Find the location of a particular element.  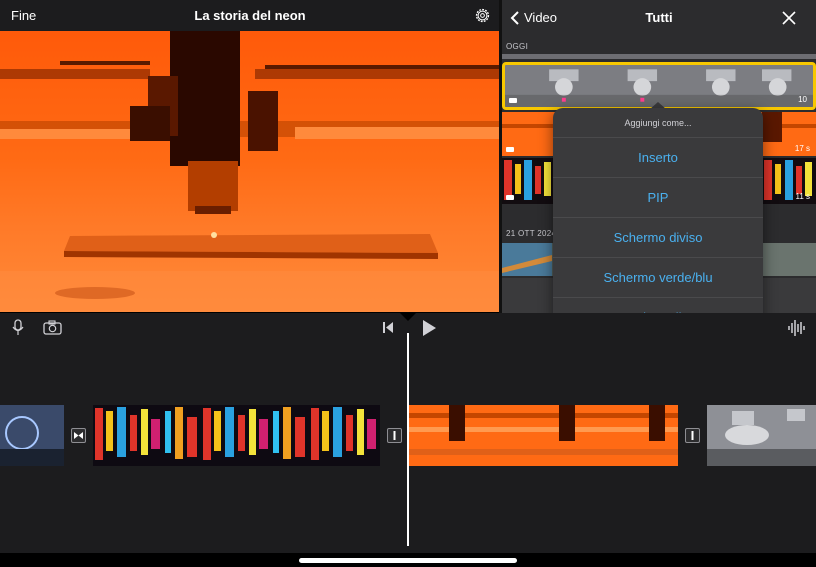

project-top-bar: Fine La storia del neon is located at coordinates (250, 15).